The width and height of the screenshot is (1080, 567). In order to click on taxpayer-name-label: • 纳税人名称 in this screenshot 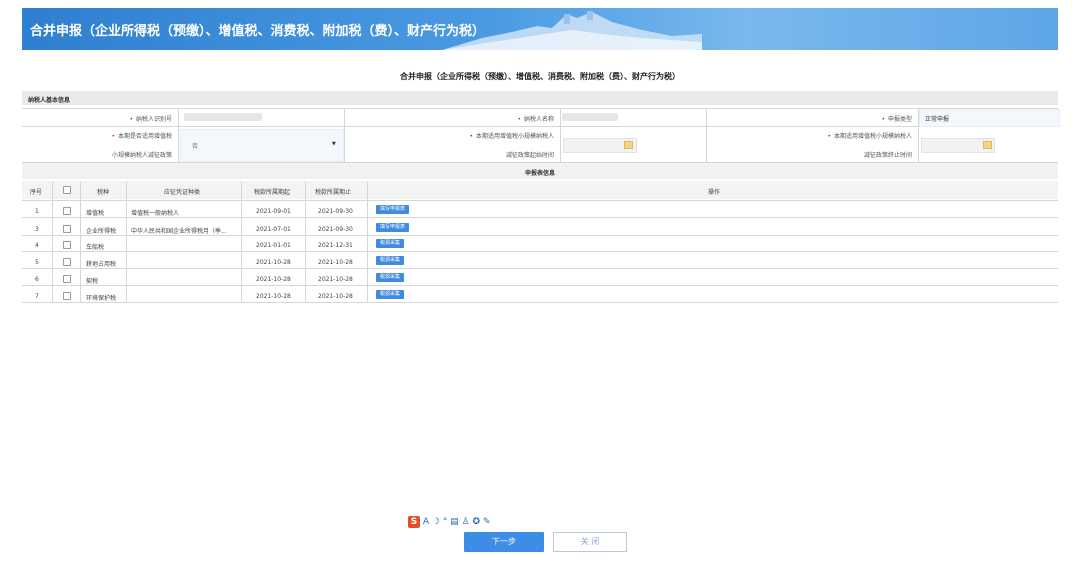, I will do `click(535, 119)`.